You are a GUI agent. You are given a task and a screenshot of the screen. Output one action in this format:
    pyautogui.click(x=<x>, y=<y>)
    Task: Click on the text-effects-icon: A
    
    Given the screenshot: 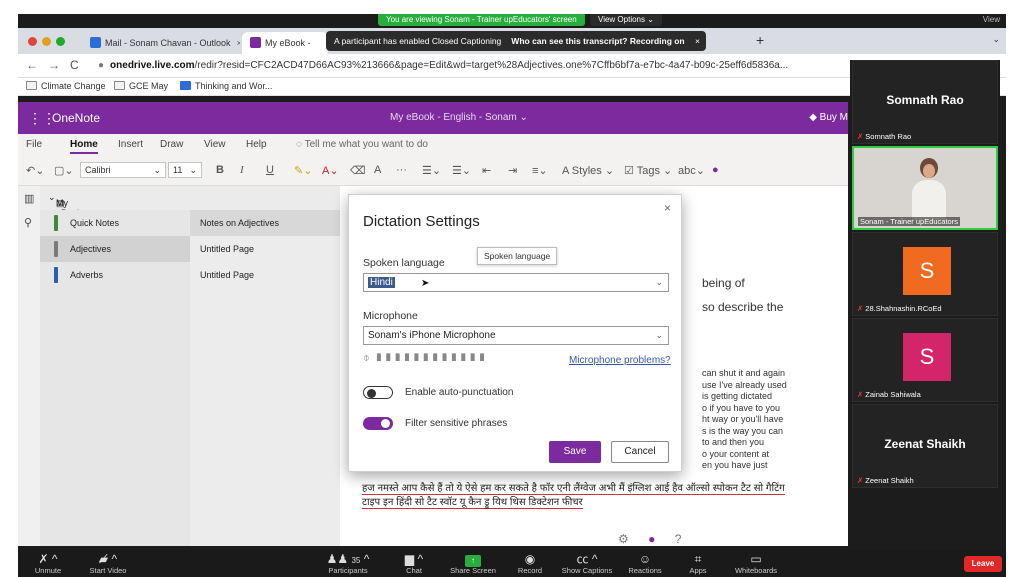 What is the action you would take?
    pyautogui.click(x=377, y=170)
    